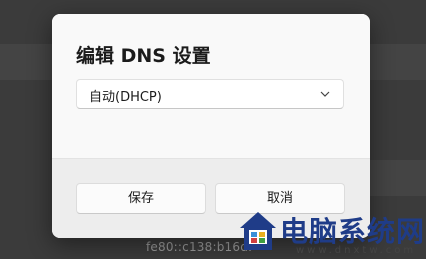  I want to click on watermark: 电脑系统网 www.dnxtw.com, so click(332, 233).